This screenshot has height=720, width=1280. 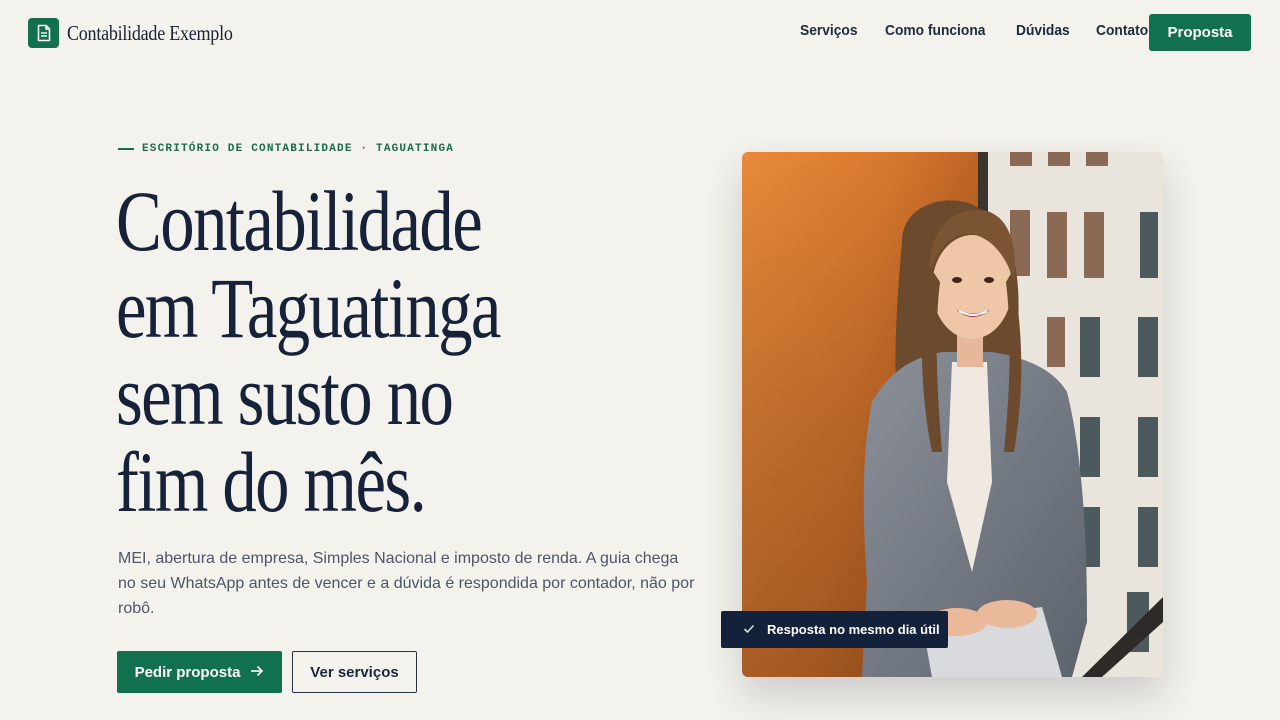 I want to click on badge-label: Resposta no mesmo dia útil, so click(x=853, y=629).